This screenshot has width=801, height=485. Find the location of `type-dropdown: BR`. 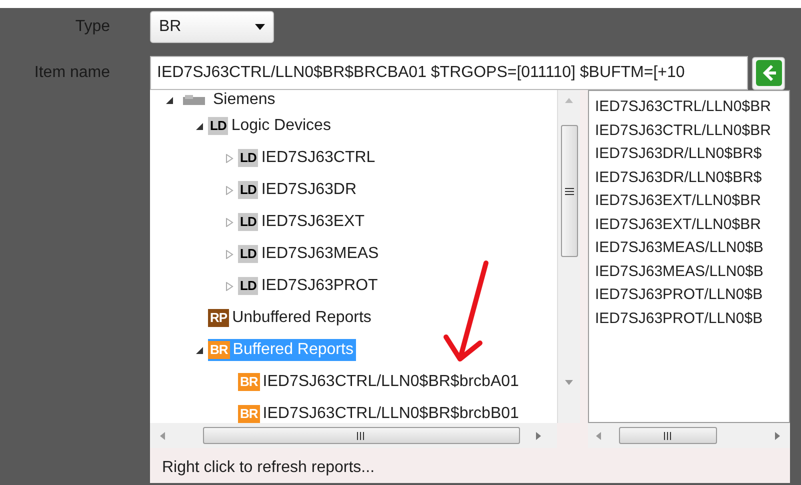

type-dropdown: BR is located at coordinates (212, 27).